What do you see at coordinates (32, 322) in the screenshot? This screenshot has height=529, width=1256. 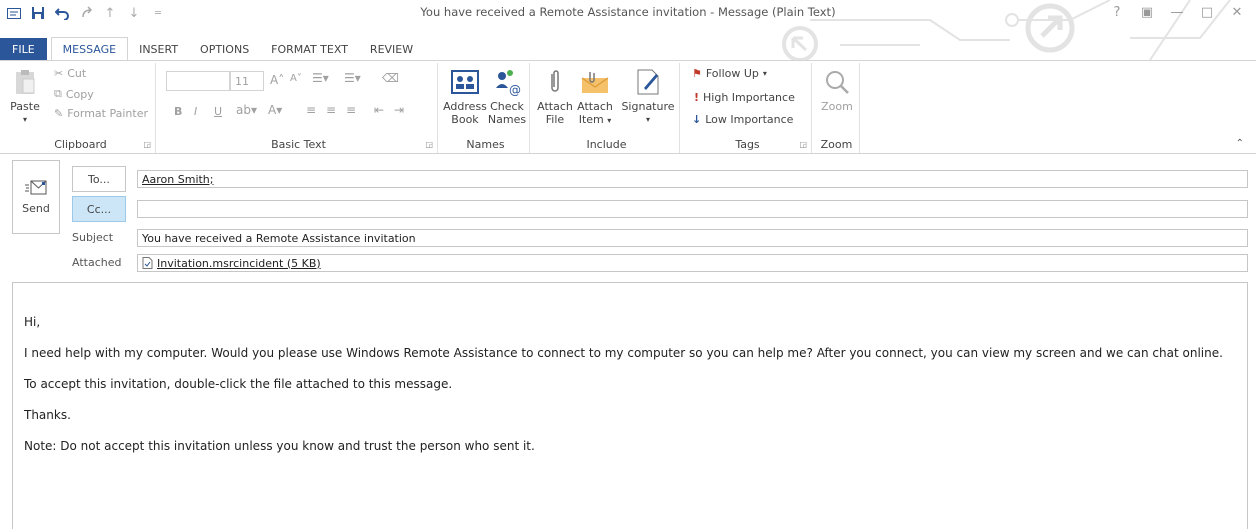 I see `body-greeting: Hi,` at bounding box center [32, 322].